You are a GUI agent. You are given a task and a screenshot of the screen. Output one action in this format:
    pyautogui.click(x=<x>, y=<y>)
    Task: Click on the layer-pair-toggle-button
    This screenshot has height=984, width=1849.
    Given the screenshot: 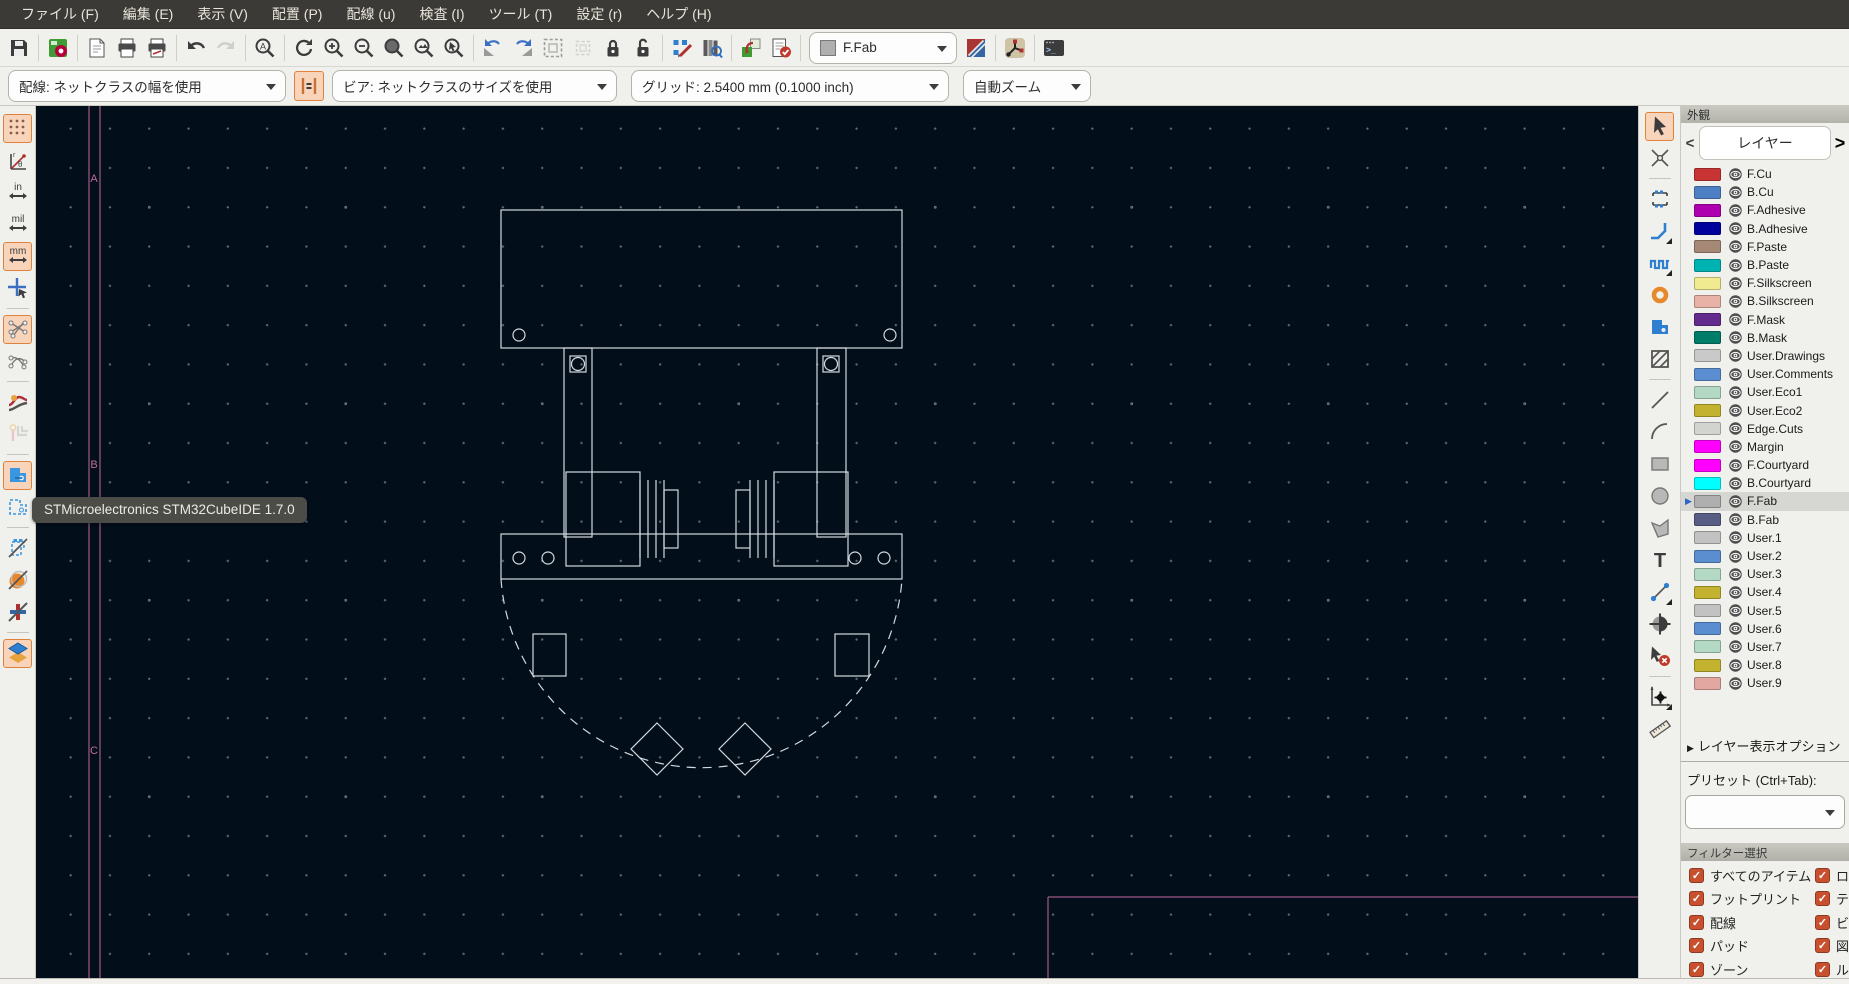 What is the action you would take?
    pyautogui.click(x=976, y=48)
    